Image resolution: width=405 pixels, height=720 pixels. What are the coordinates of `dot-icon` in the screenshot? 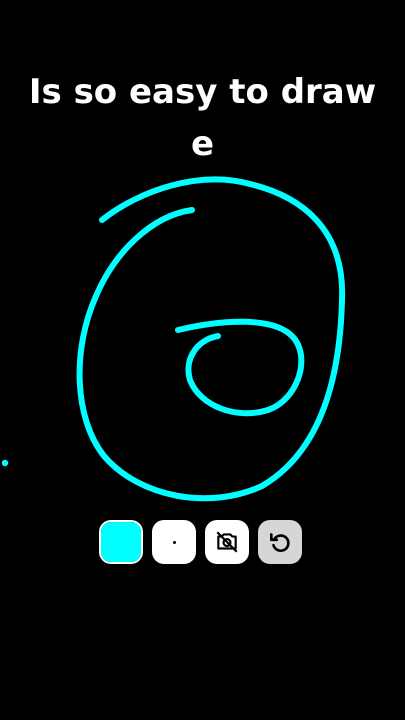 It's located at (174, 542).